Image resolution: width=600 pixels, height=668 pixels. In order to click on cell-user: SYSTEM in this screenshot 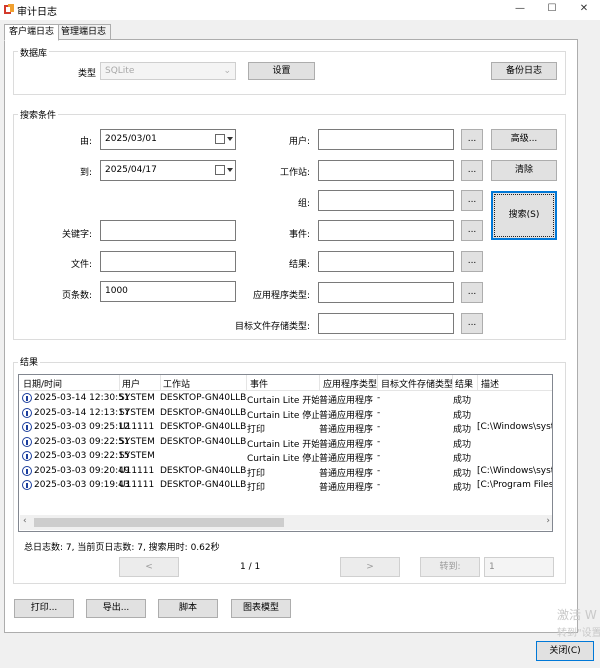, I will do `click(137, 456)`.